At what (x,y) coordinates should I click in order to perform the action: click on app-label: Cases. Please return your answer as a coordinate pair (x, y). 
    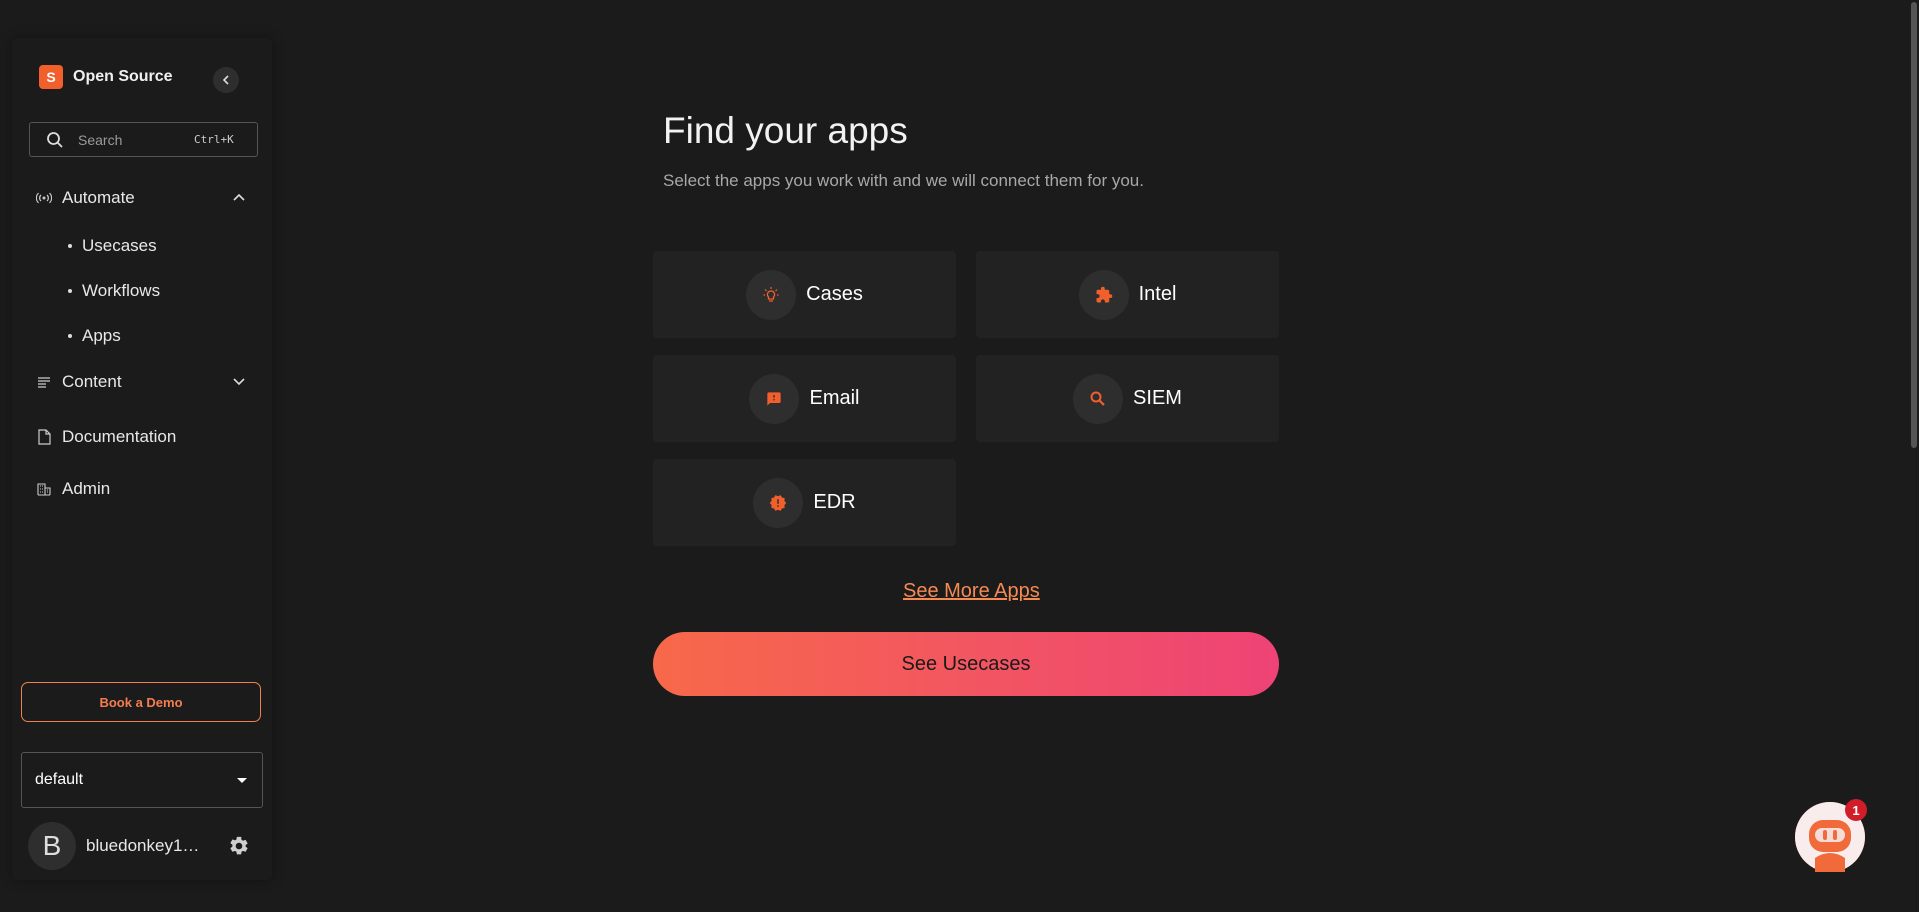
    Looking at the image, I should click on (834, 294).